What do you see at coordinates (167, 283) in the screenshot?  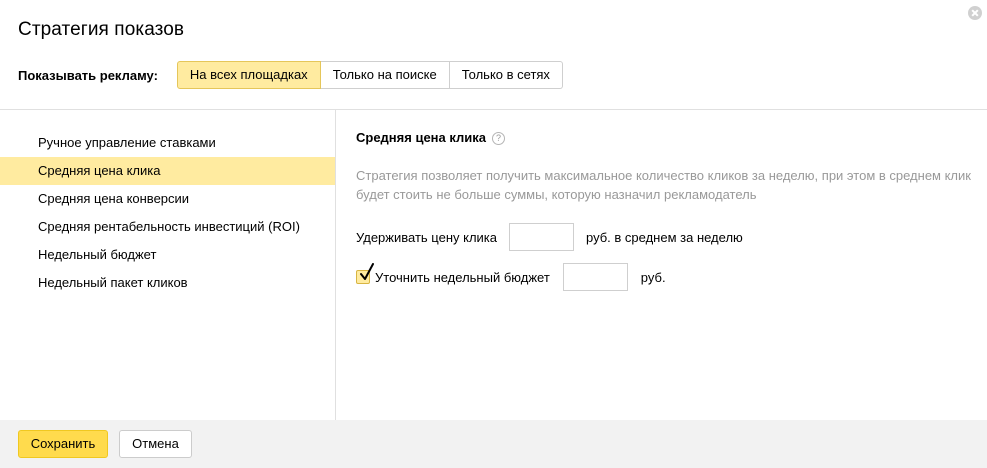 I see `strategy-item-weekly-clicks: Недельный пакет кликов` at bounding box center [167, 283].